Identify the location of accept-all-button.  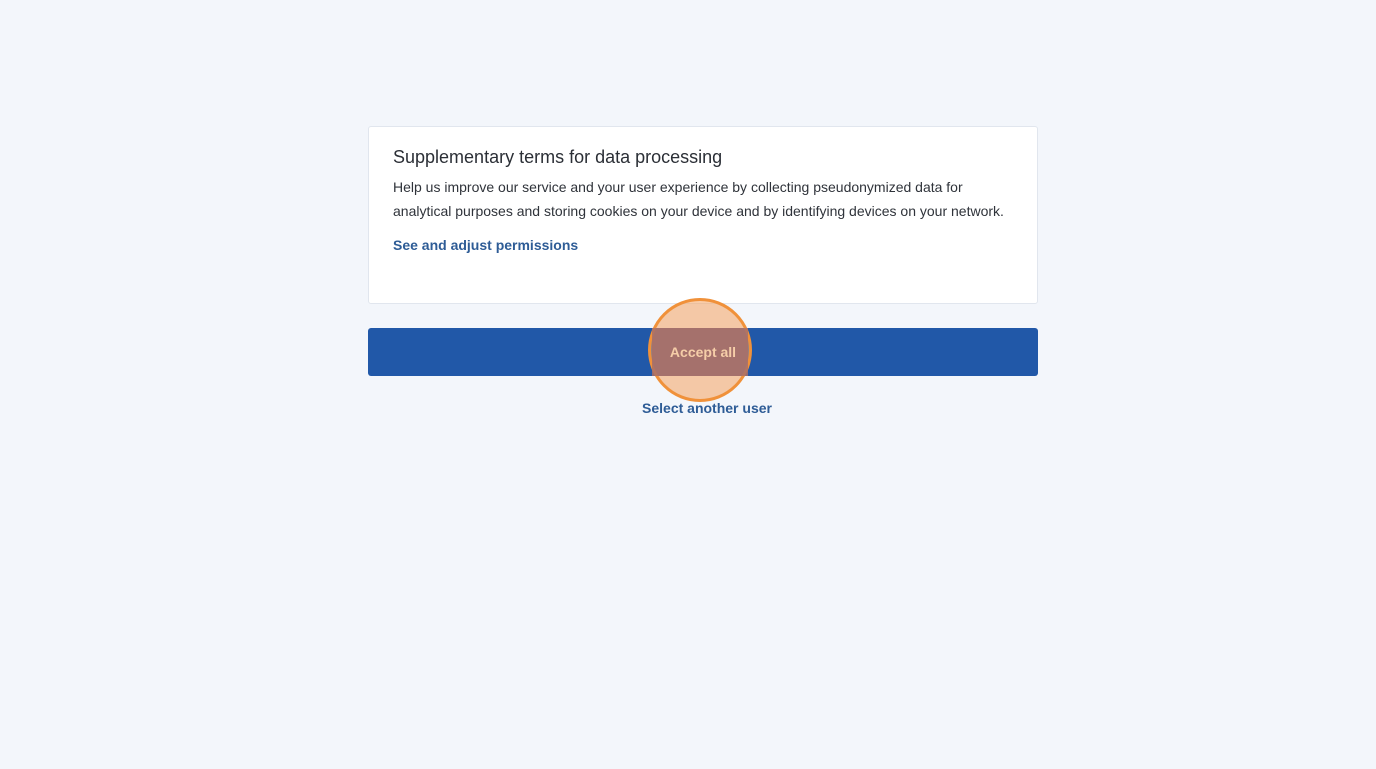
(703, 352).